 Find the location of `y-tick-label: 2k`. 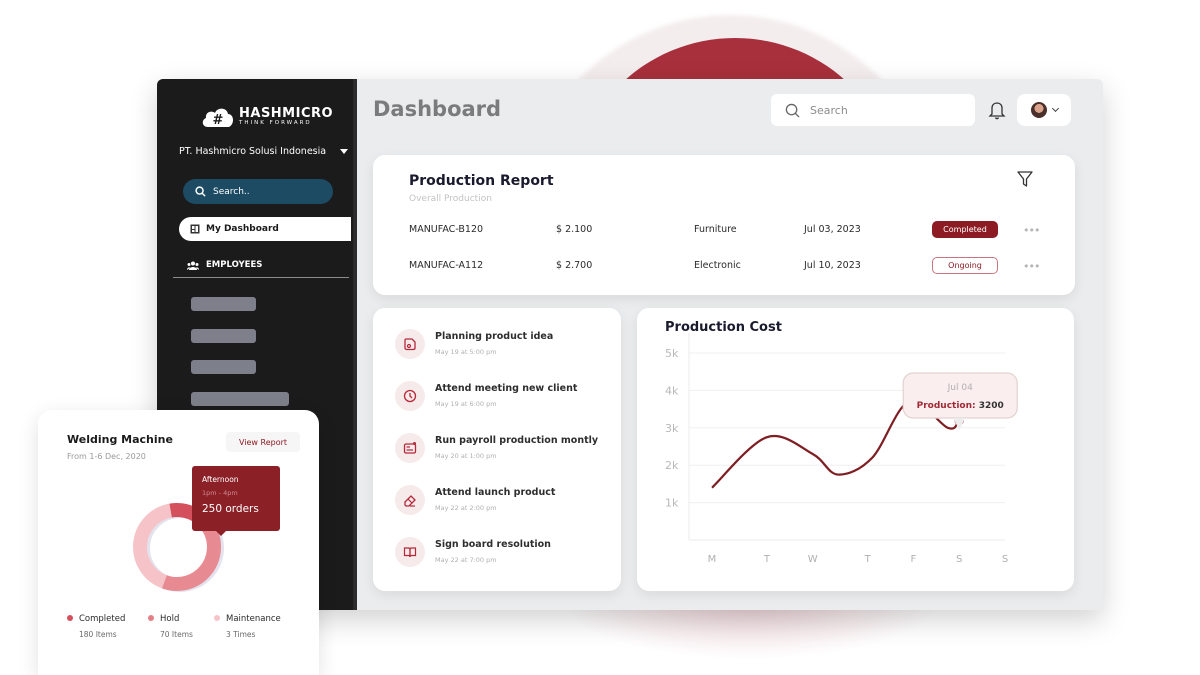

y-tick-label: 2k is located at coordinates (672, 465).